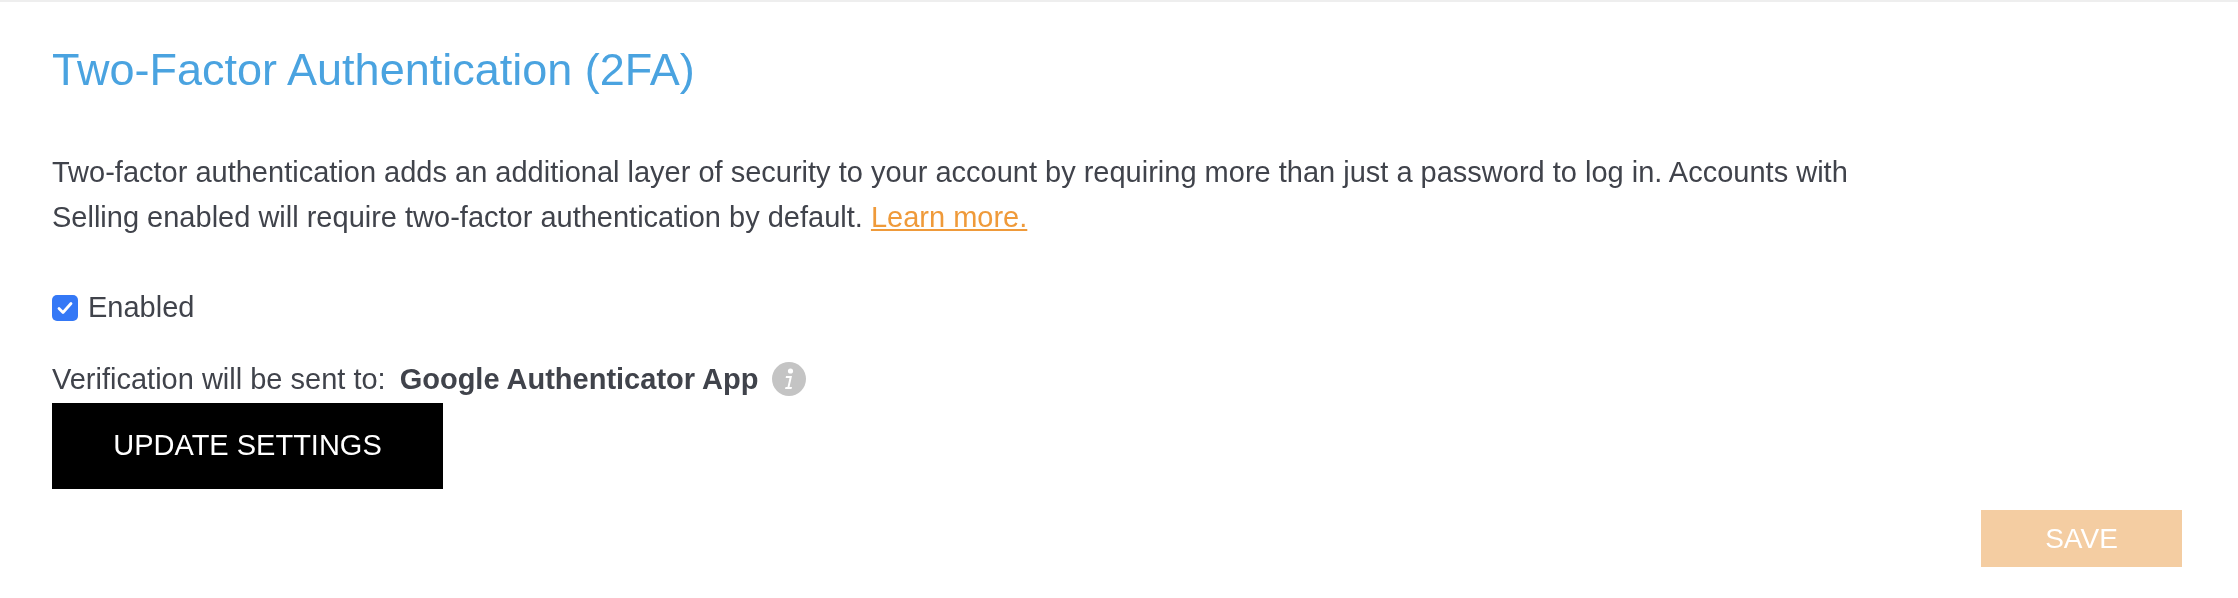 The image size is (2238, 598). I want to click on update-settings-button: UPDATE SETTINGS, so click(247, 446).